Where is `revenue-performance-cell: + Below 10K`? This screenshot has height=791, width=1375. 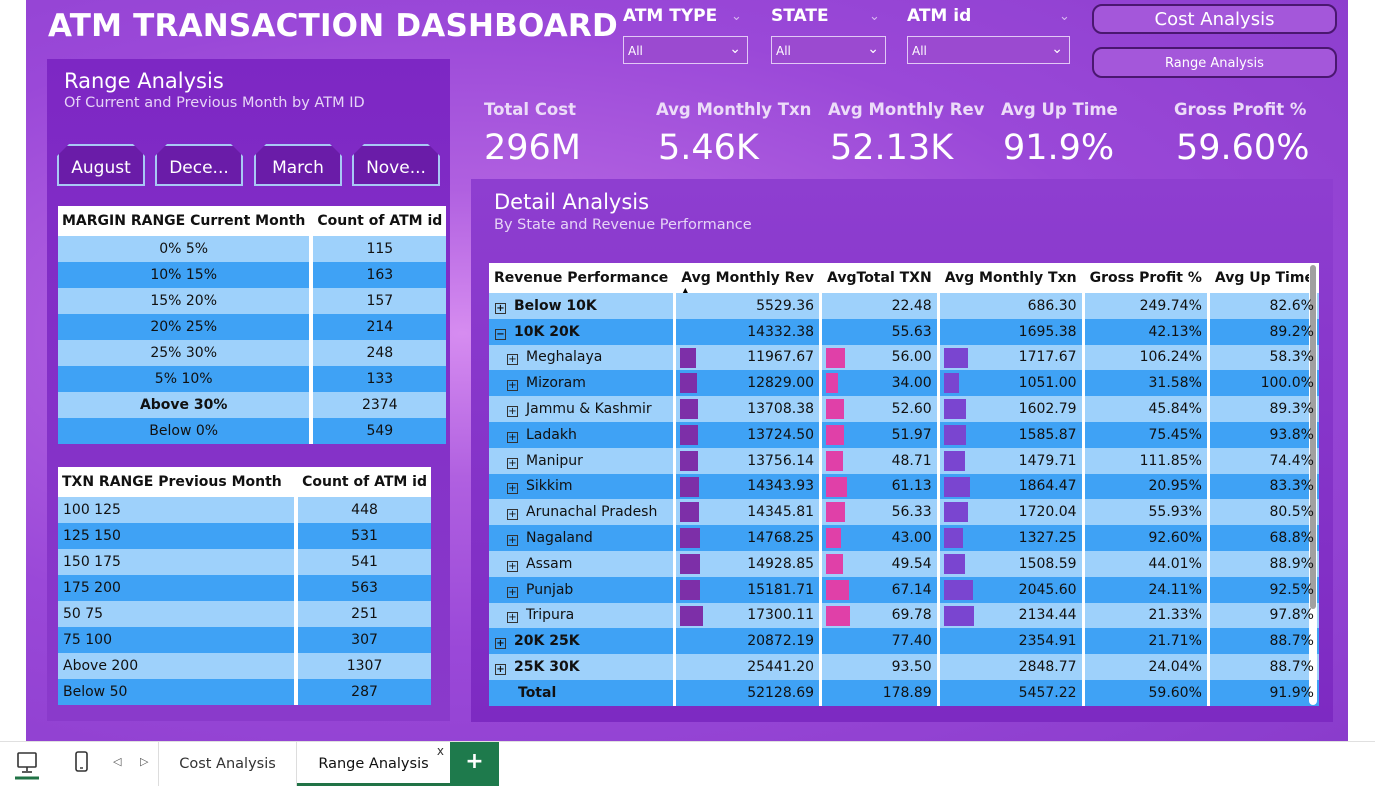
revenue-performance-cell: + Below 10K is located at coordinates (583, 306).